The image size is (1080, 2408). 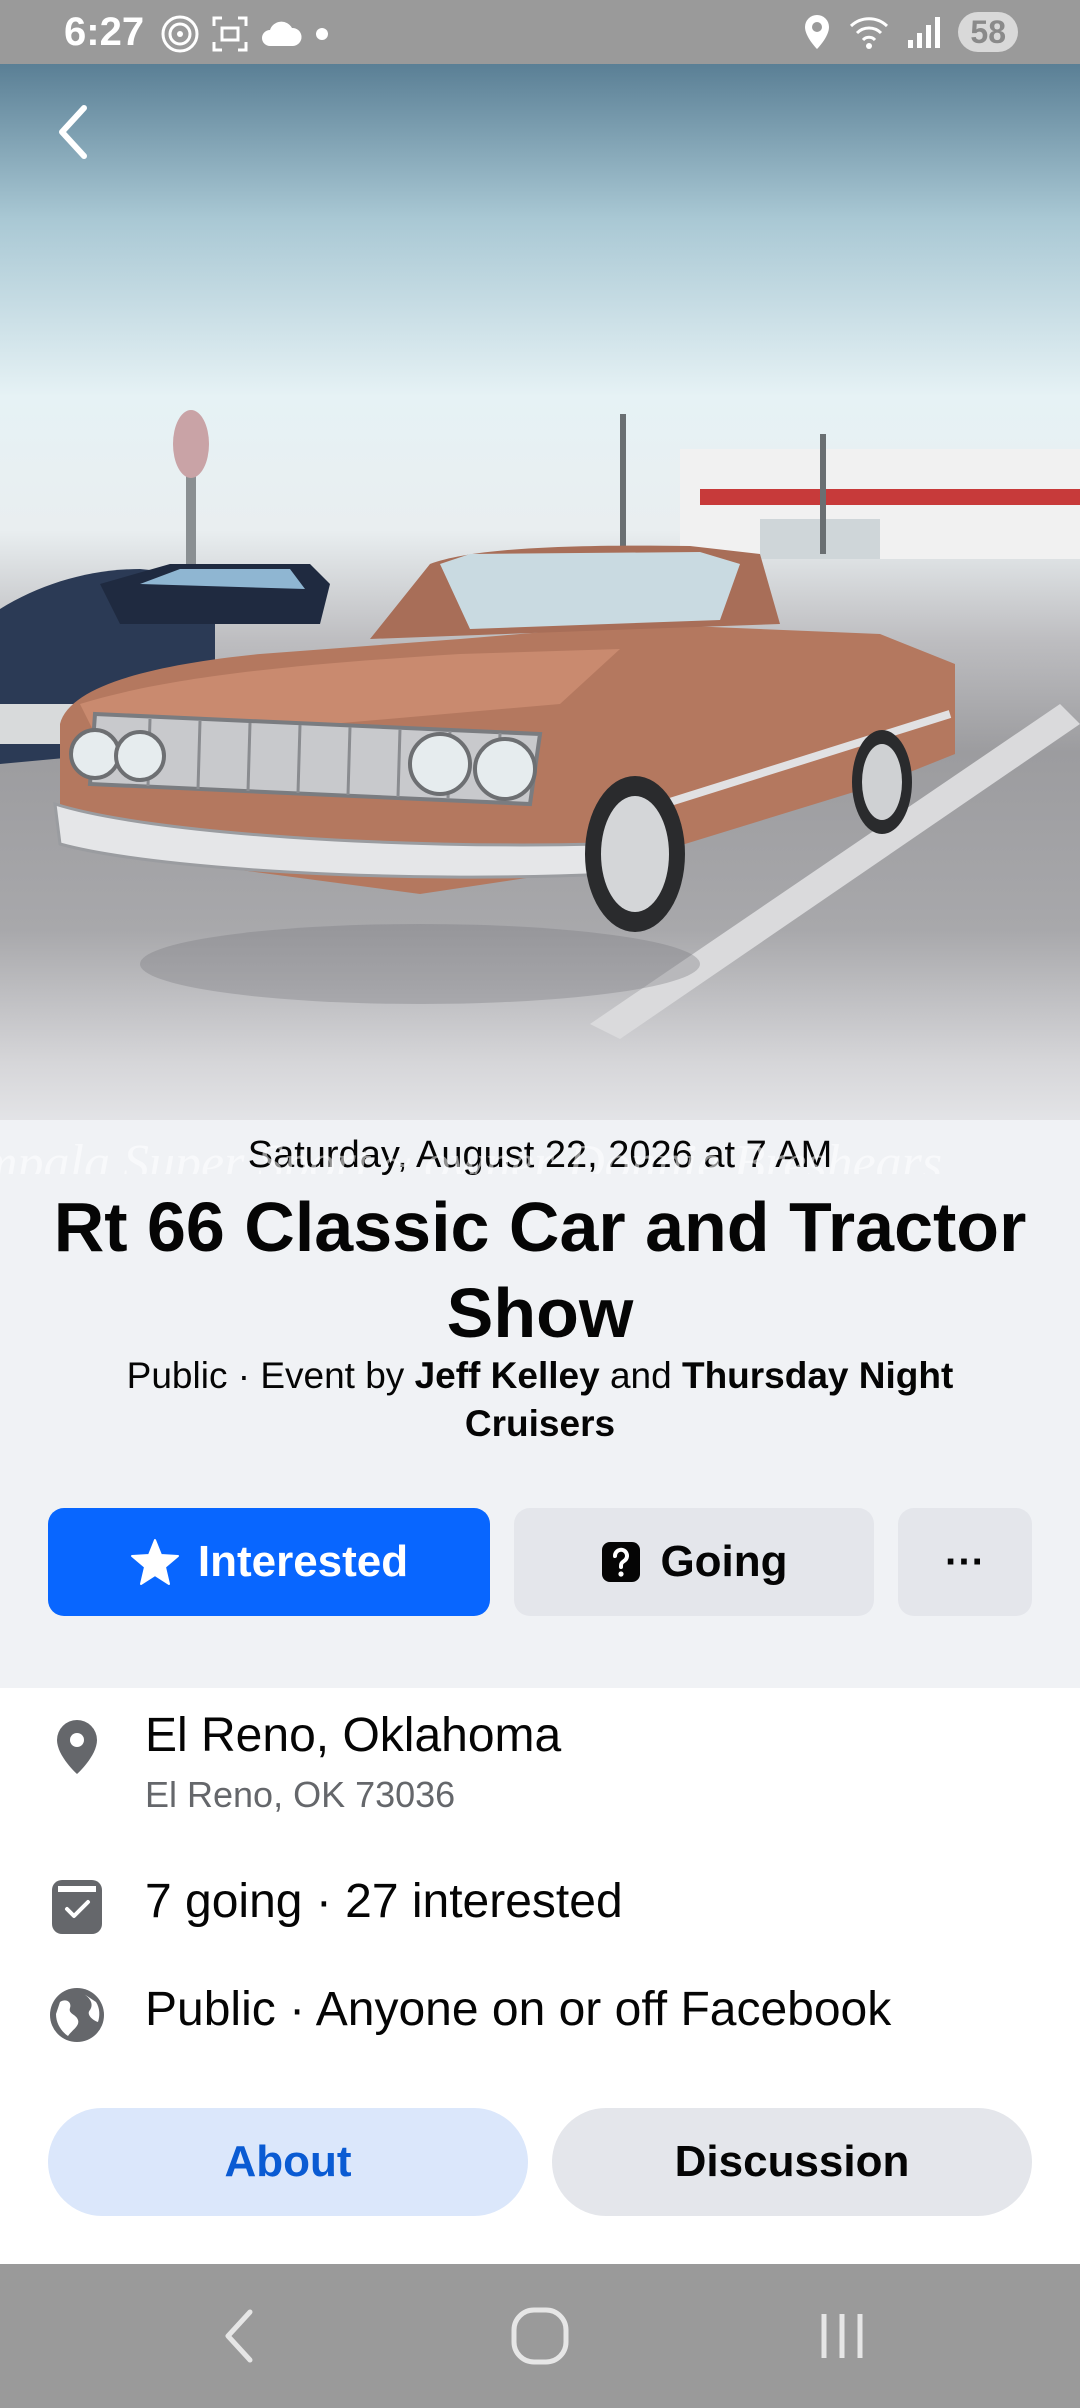 I want to click on star-icon, so click(x=154, y=1562).